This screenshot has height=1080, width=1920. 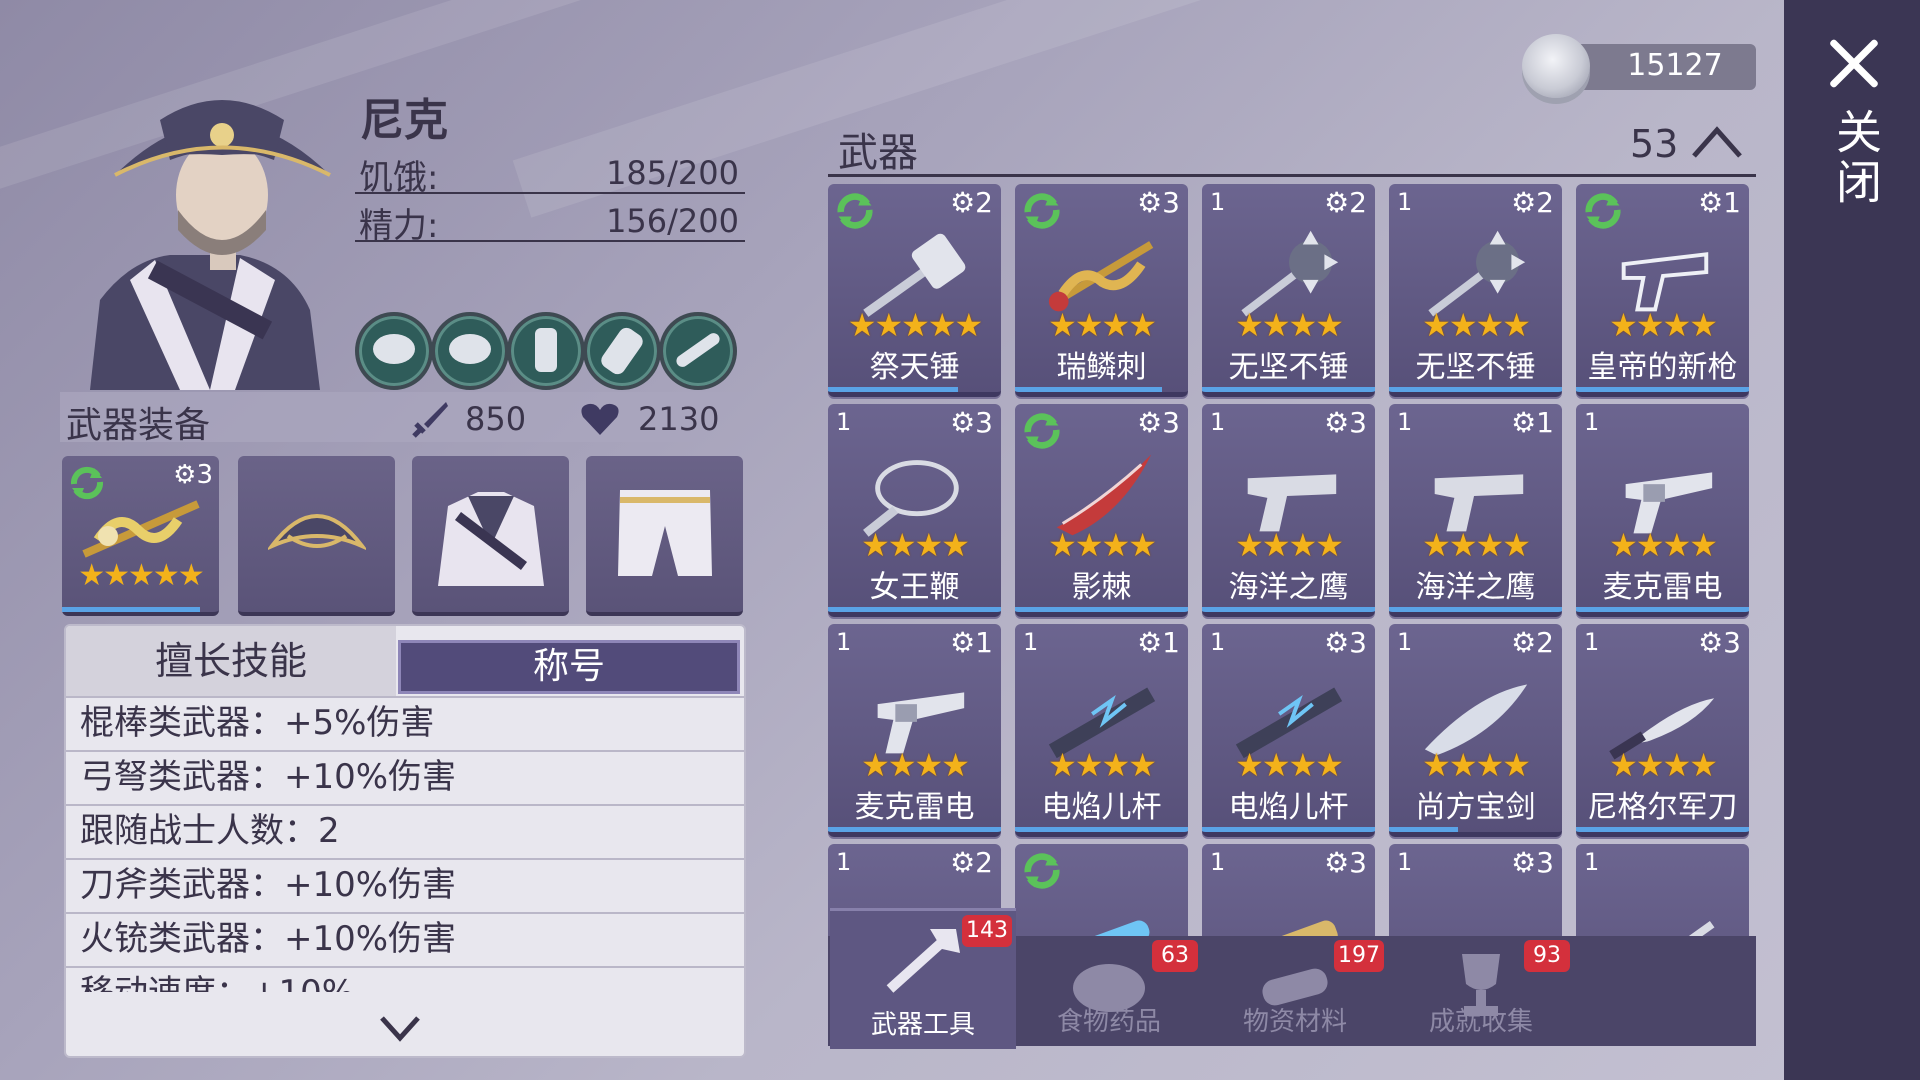 What do you see at coordinates (914, 290) in the screenshot?
I see `weapon-card: ⚙2 ★★★★★ 祭天锤` at bounding box center [914, 290].